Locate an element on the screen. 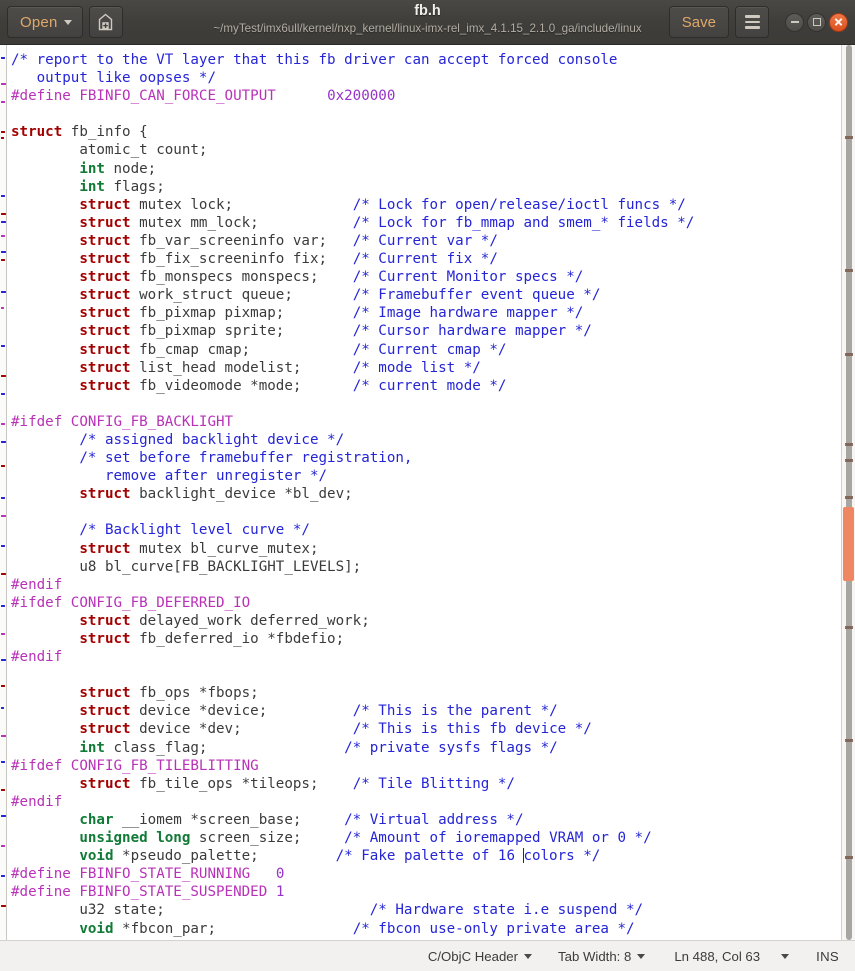  scrollbar-trough is located at coordinates (849, 492).